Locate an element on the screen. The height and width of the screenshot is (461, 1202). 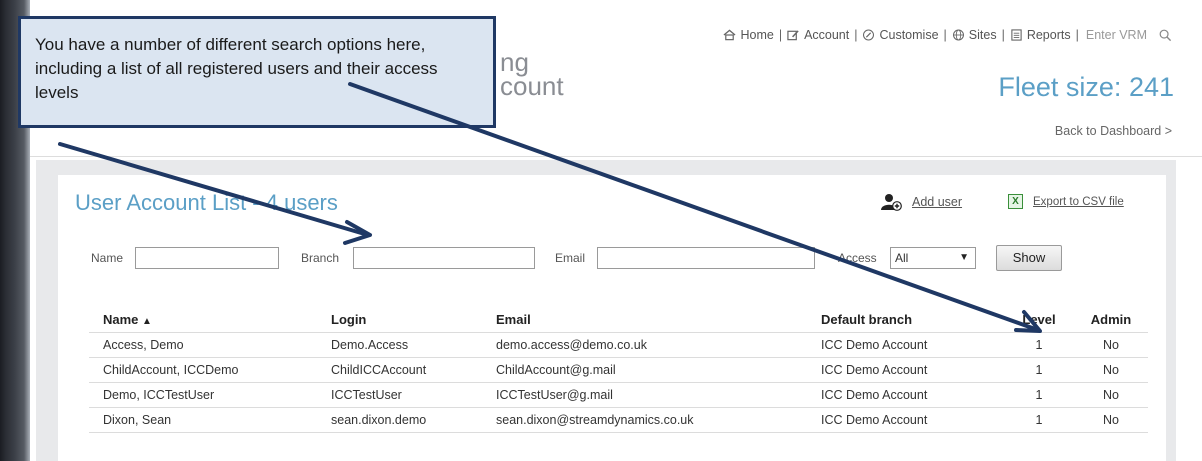
customise-icon is located at coordinates (869, 35).